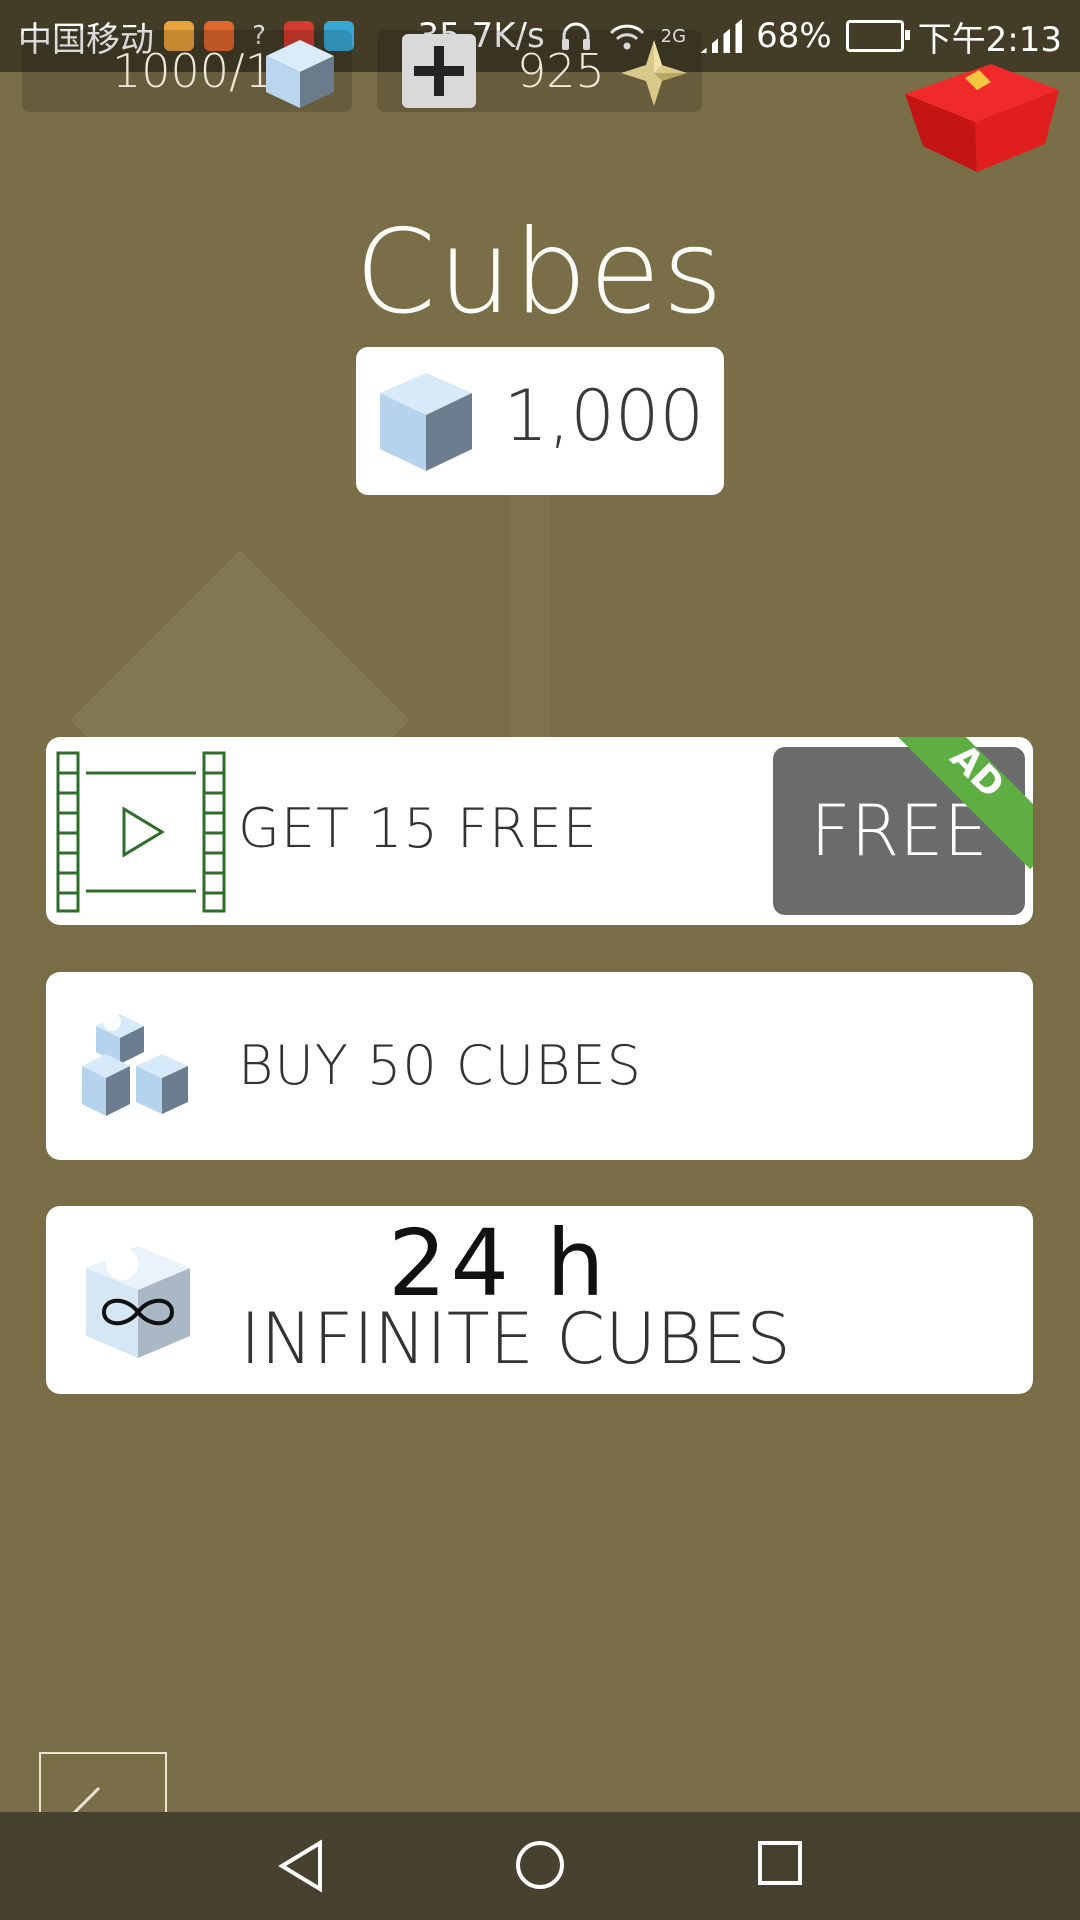 The height and width of the screenshot is (1920, 1080). I want to click on ad-offer-label: GET 15 FREE, so click(418, 828).